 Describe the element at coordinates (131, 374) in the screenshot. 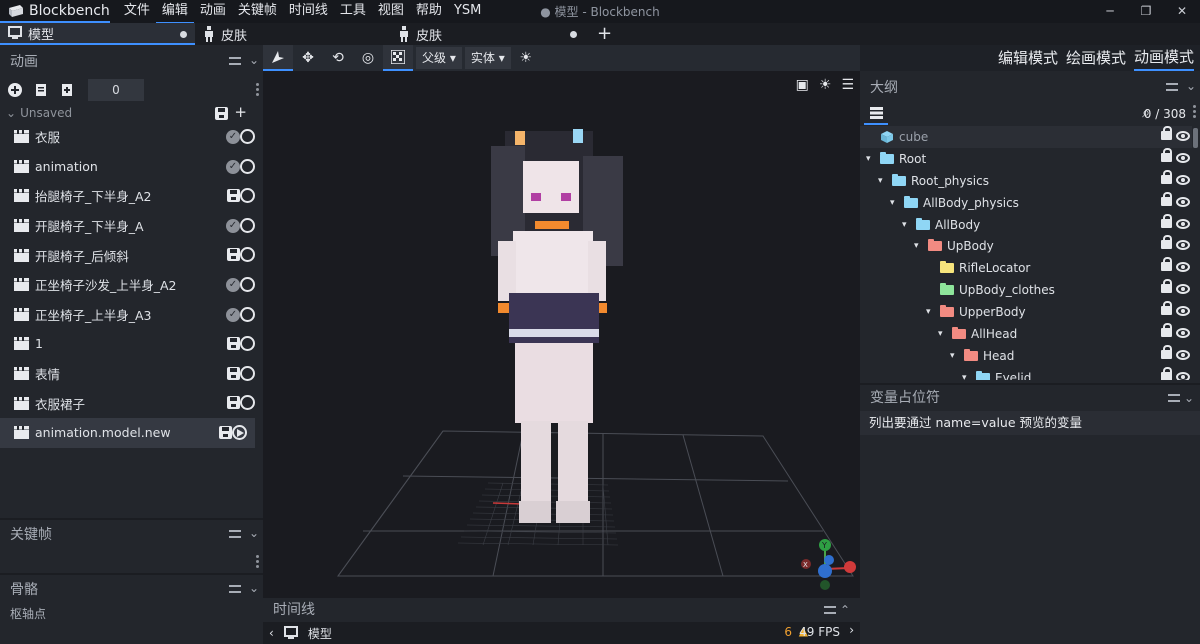

I see `animation-list-item: 表情` at that location.